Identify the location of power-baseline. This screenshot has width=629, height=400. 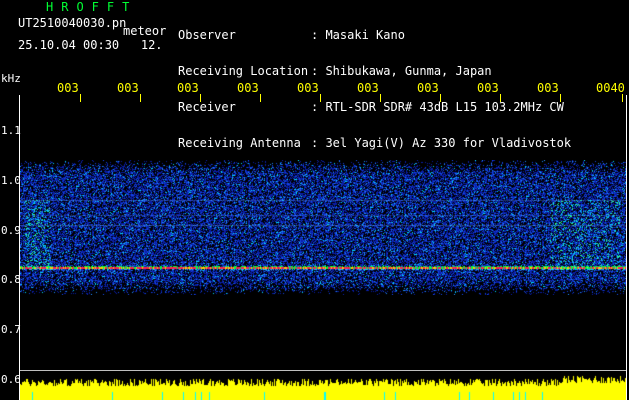
(323, 370).